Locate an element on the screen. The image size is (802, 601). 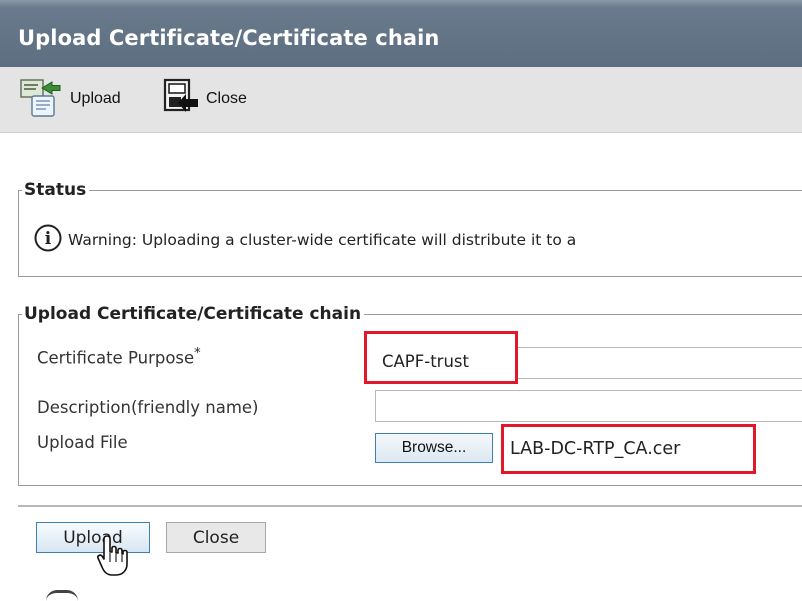
info-icon: i is located at coordinates (48, 240).